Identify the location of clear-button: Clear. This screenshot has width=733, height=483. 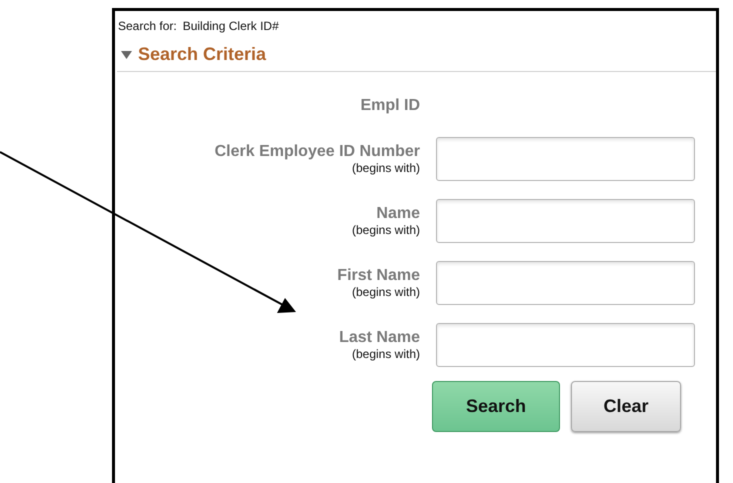
(626, 406).